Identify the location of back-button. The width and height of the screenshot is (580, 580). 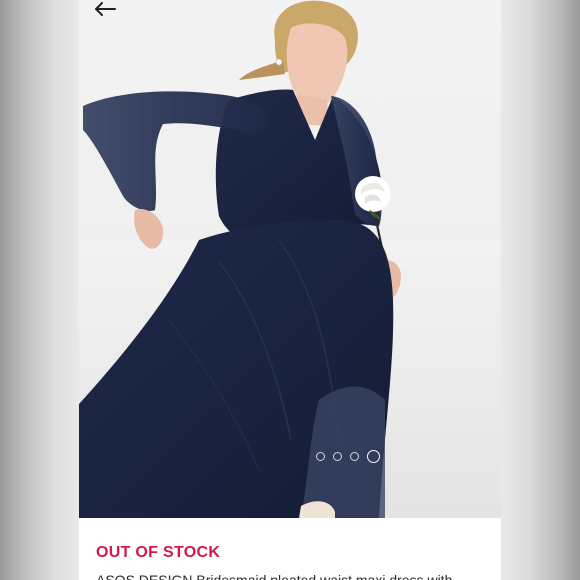
(105, 9).